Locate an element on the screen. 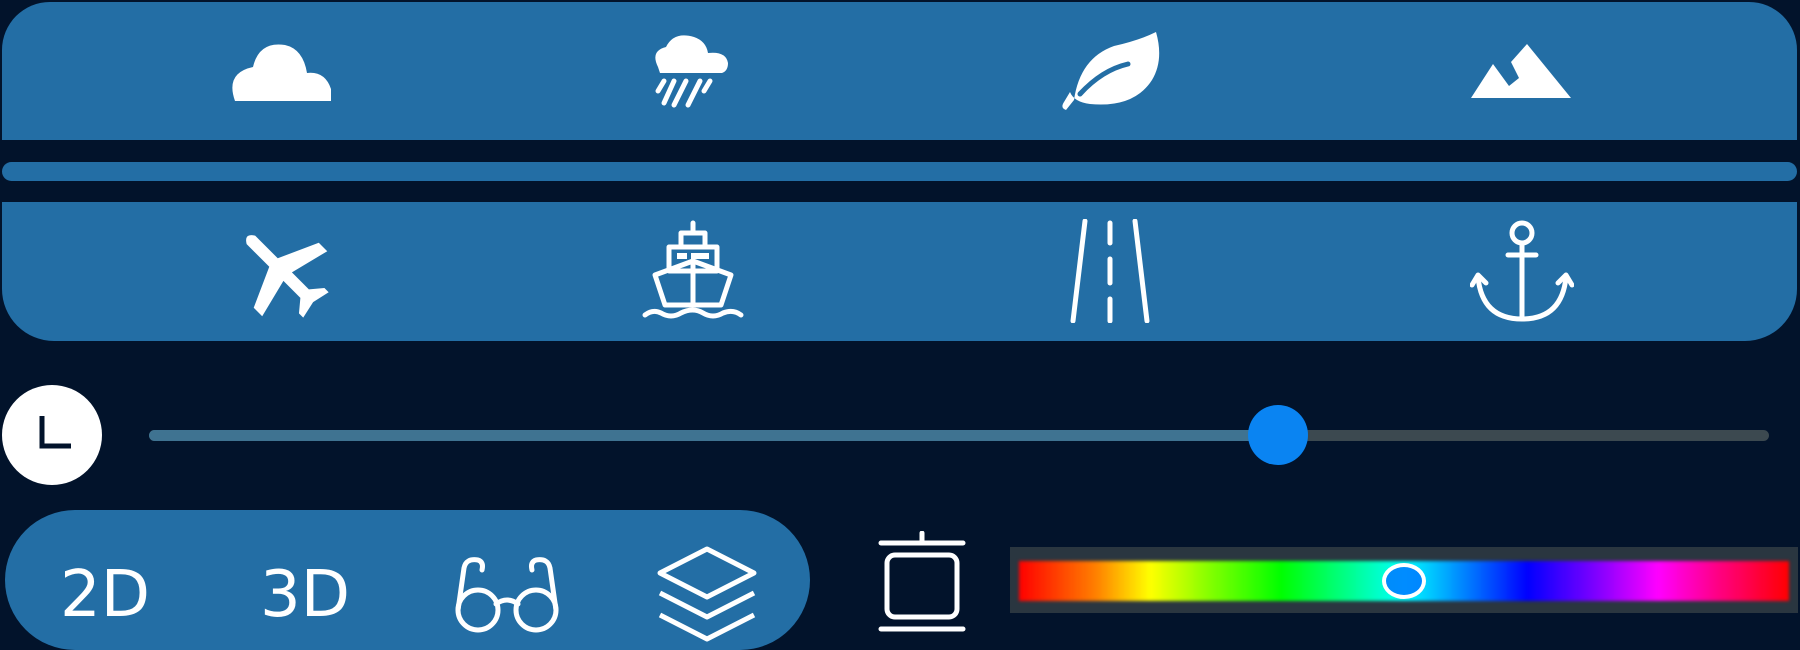 The image size is (1800, 650). ship-icon is located at coordinates (693, 269).